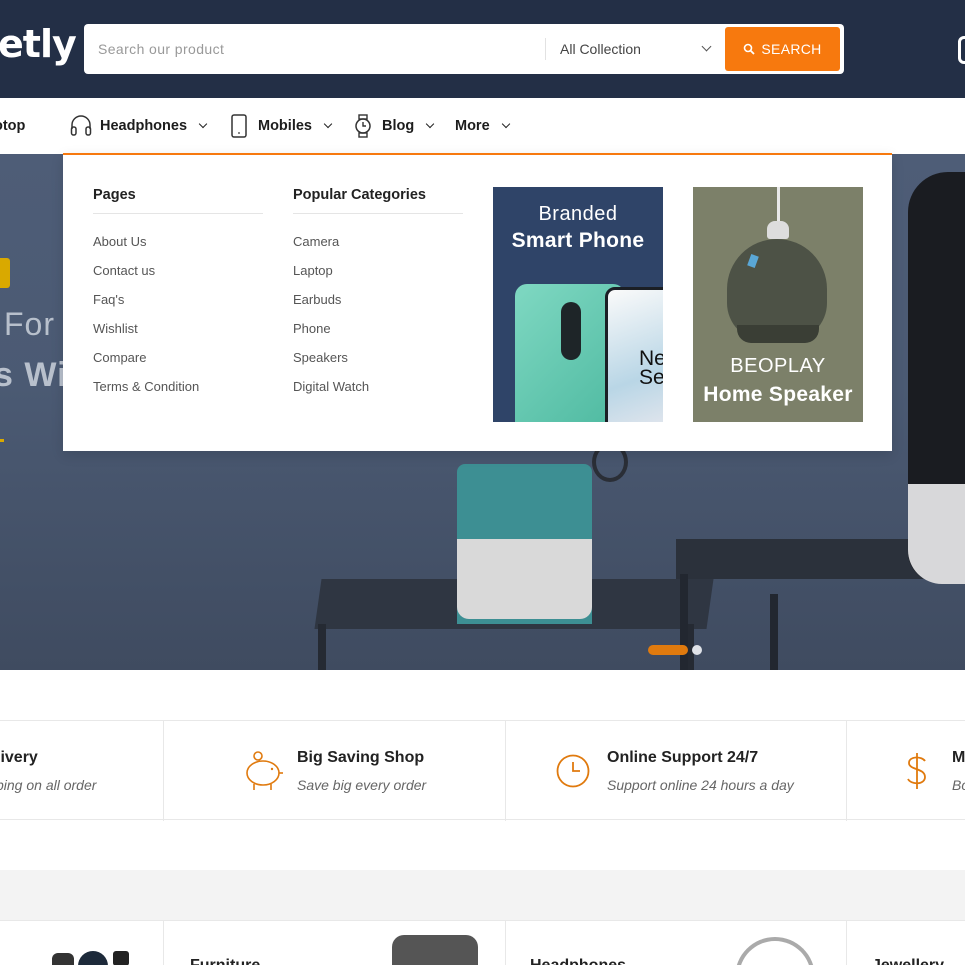 This screenshot has height=965, width=965. Describe the element at coordinates (264, 770) in the screenshot. I see `piggy-bank-icon` at that location.